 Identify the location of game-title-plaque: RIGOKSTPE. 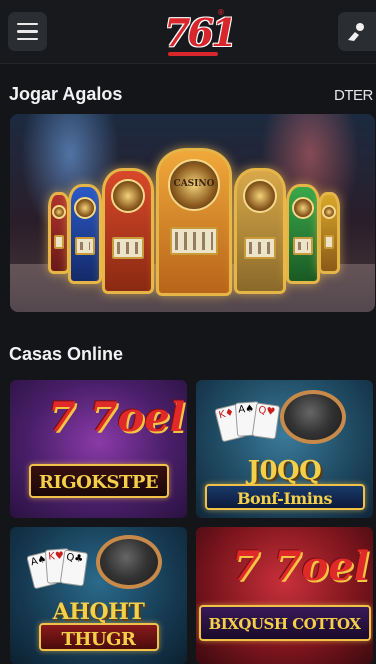
(98, 481).